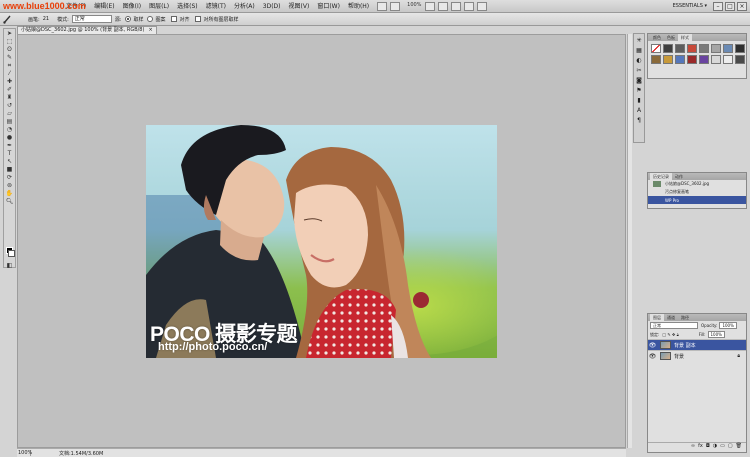 The image size is (750, 457). I want to click on tab-color: 颜色, so click(657, 38).